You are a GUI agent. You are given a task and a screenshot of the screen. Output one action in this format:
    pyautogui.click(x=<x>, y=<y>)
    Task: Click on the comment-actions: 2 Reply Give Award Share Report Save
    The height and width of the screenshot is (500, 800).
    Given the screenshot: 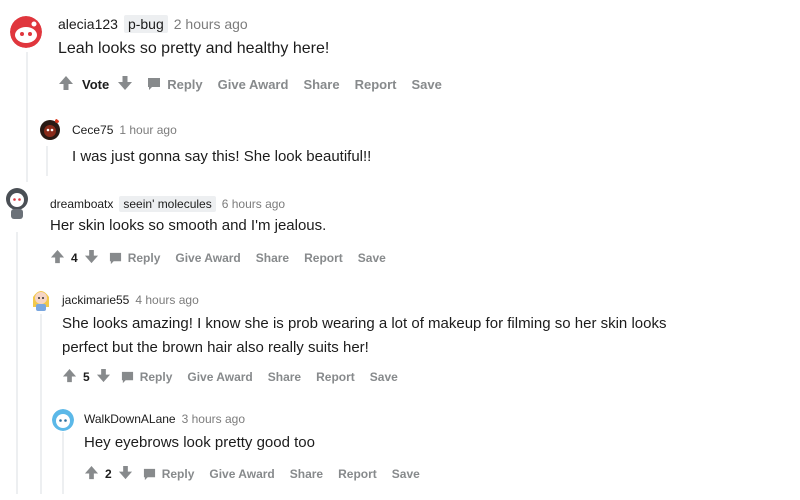 What is the action you would take?
    pyautogui.click(x=259, y=474)
    